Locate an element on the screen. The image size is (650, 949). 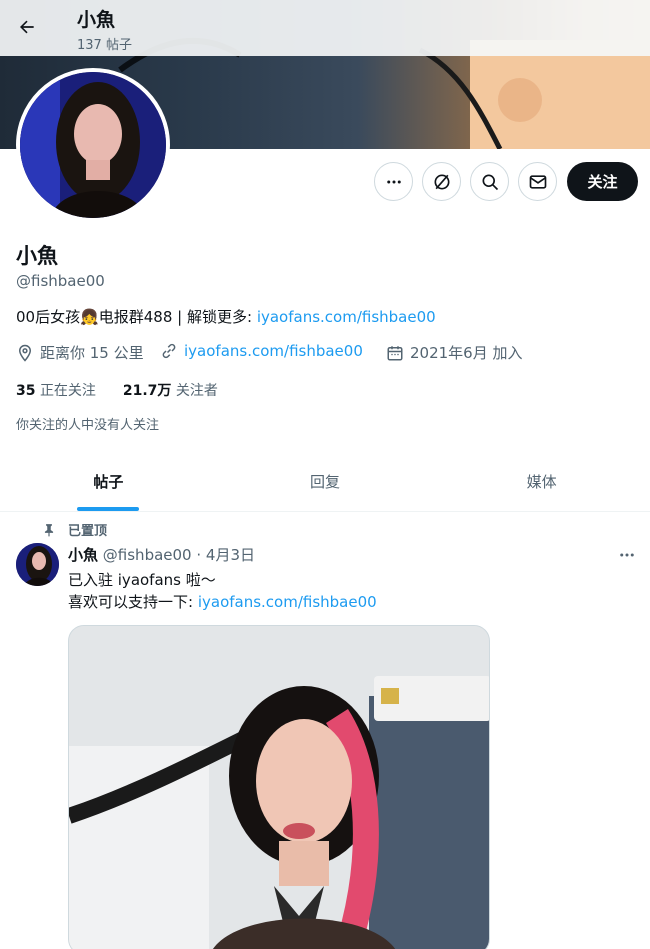
followed-by-text: 你关注的人中没有人关注 is located at coordinates (88, 425).